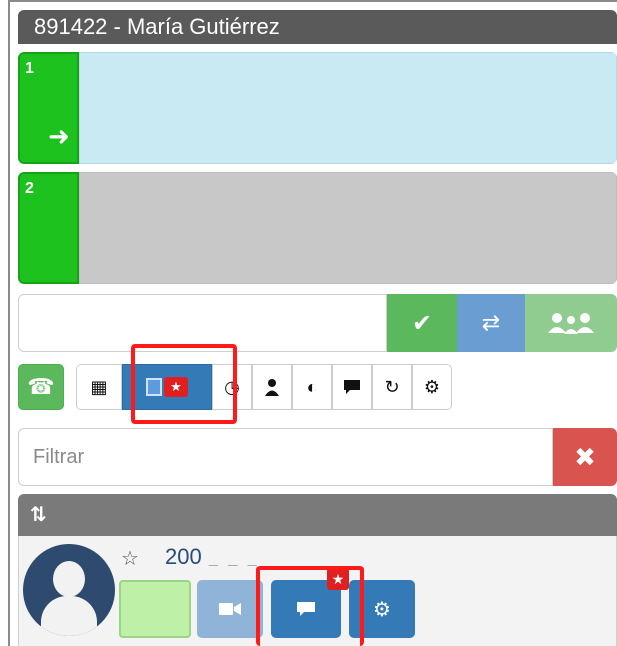 This screenshot has width=617, height=646. Describe the element at coordinates (29, 68) in the screenshot. I see `line-number: 1` at that location.